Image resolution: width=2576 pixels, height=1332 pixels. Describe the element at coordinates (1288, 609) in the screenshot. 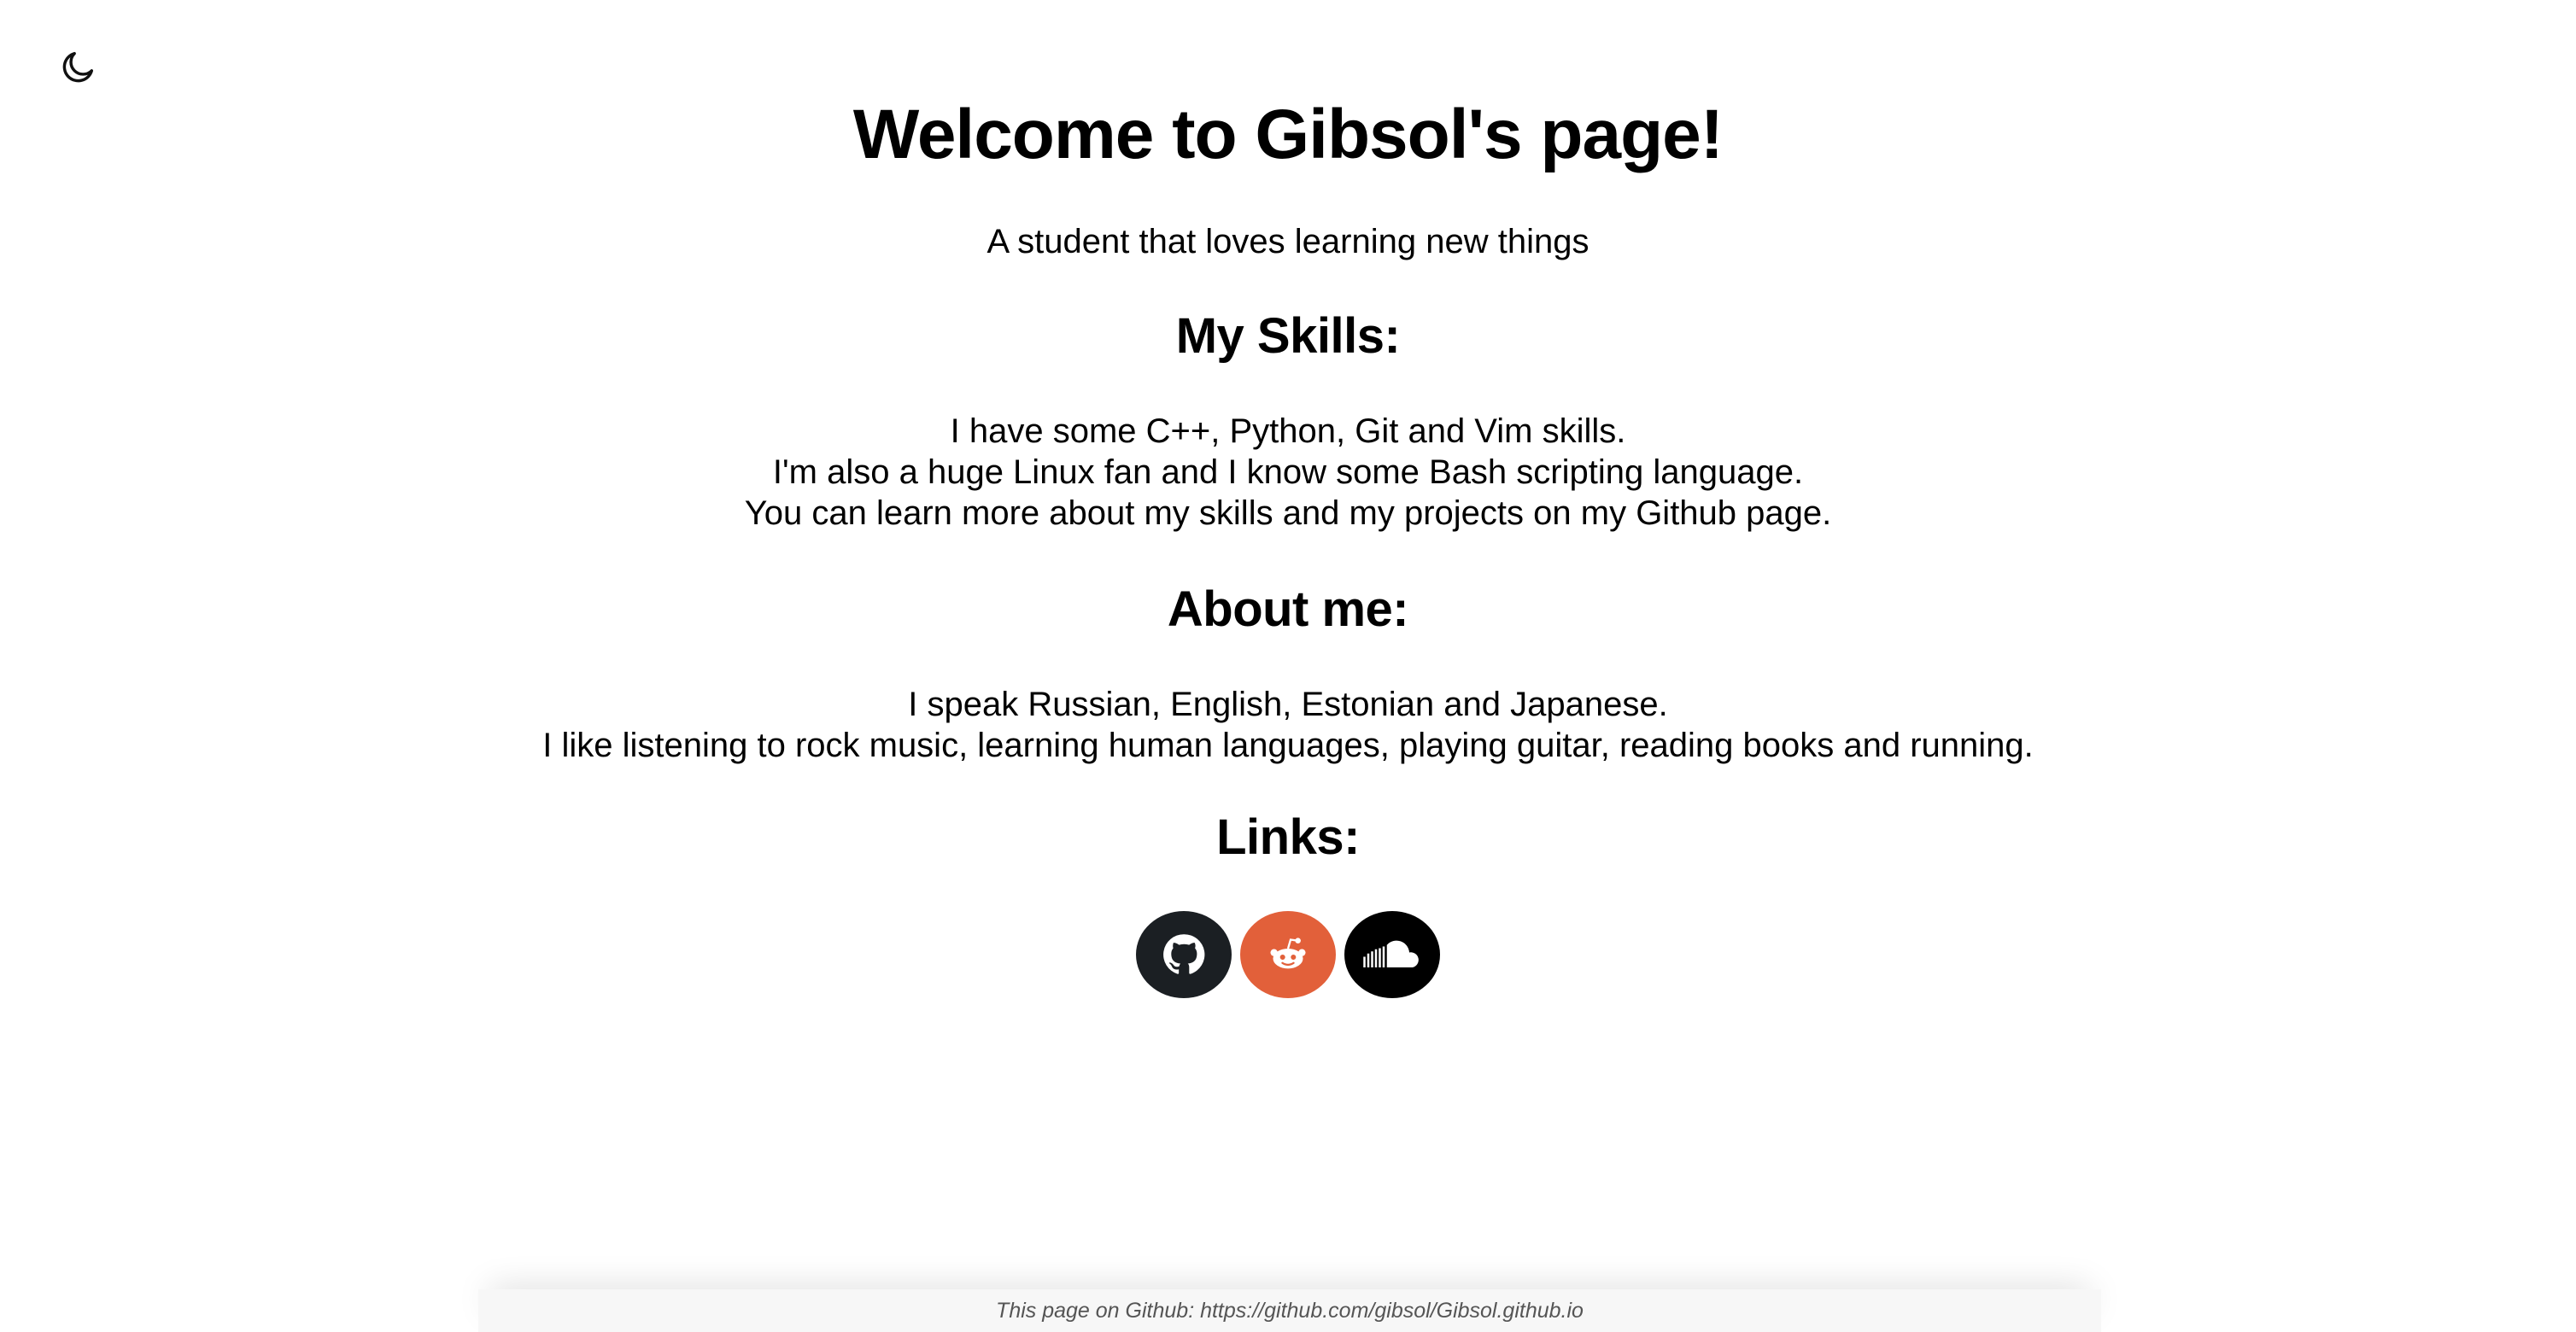

I see `about-heading: About me:` at that location.